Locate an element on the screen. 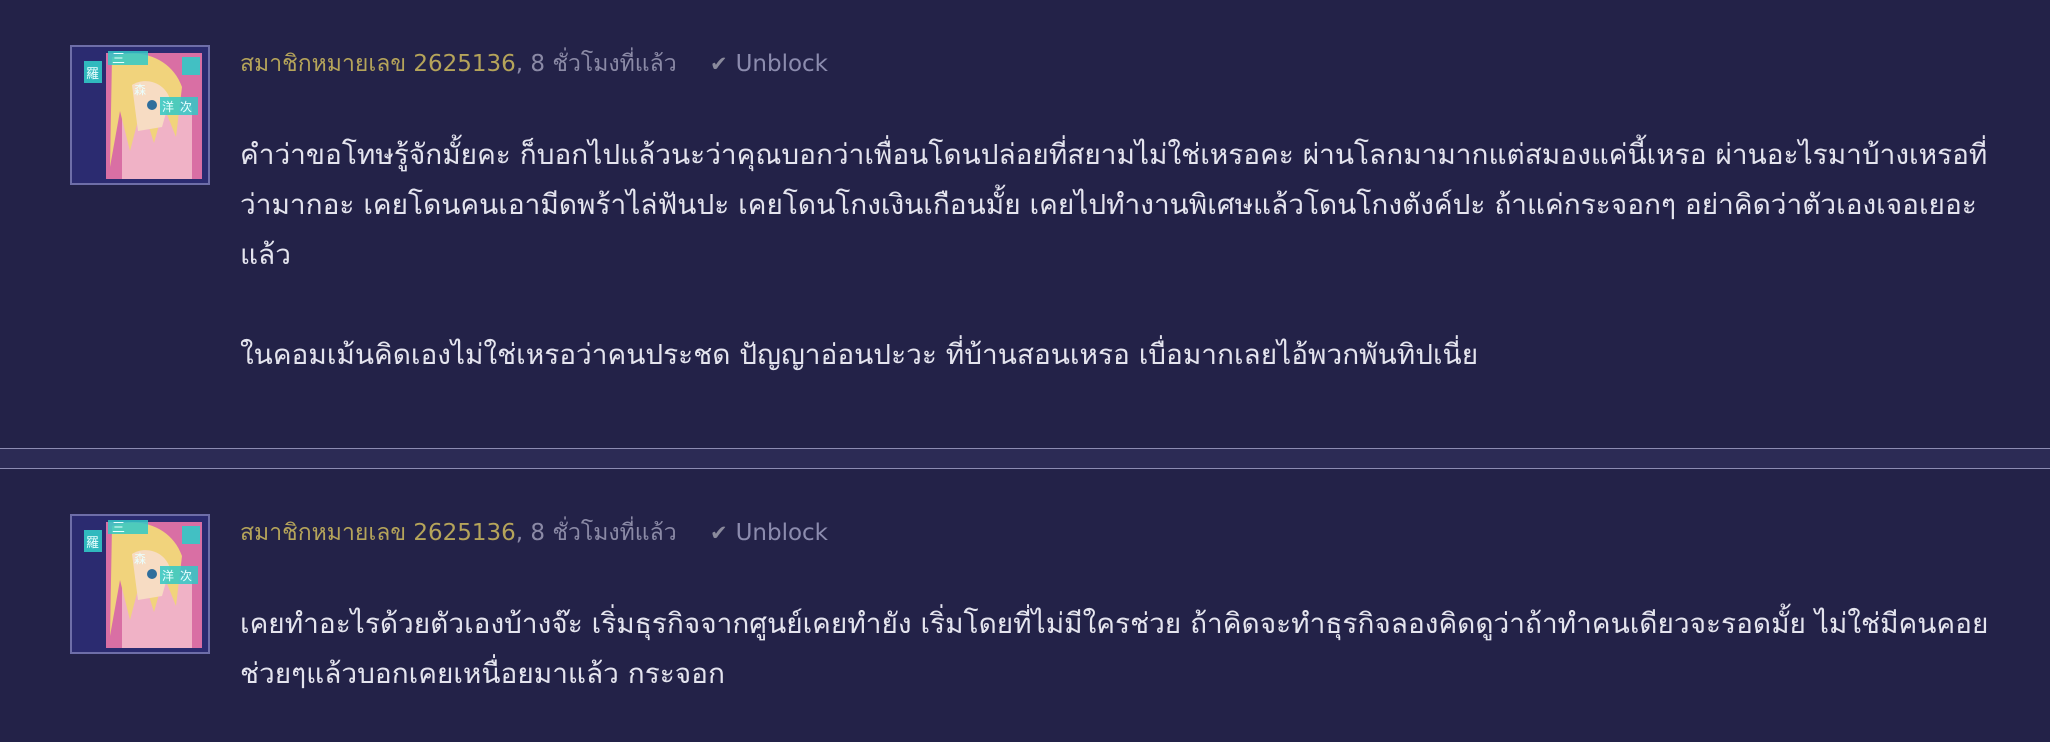 Image resolution: width=2050 pixels, height=742 pixels. comment-divider is located at coordinates (1025, 458).